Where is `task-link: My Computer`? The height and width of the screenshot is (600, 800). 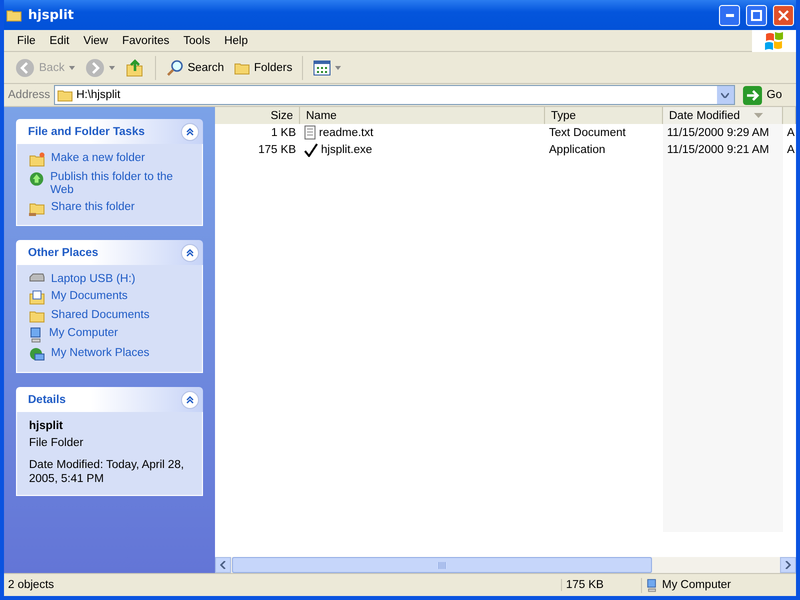
task-link: My Computer is located at coordinates (110, 335).